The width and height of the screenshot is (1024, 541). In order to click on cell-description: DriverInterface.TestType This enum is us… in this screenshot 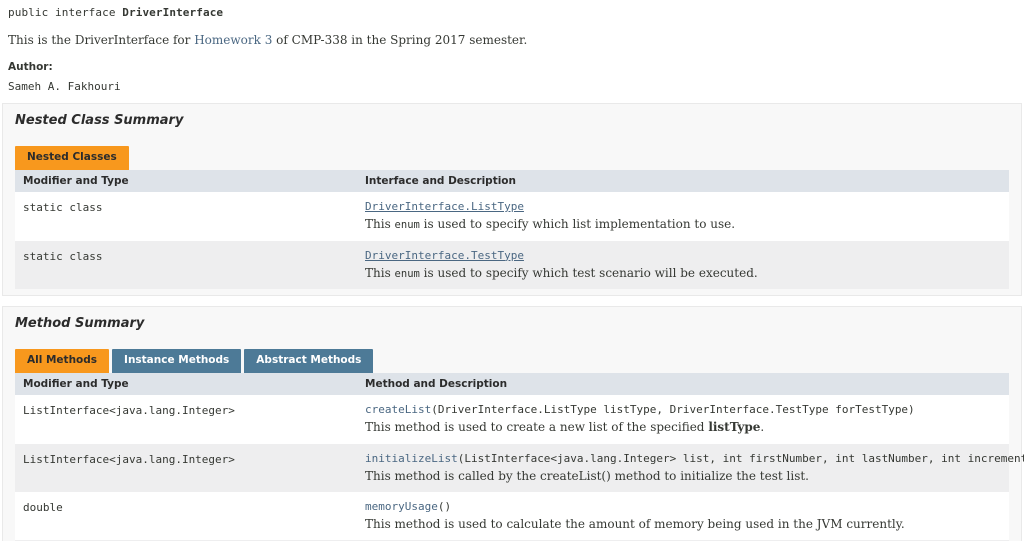, I will do `click(683, 265)`.